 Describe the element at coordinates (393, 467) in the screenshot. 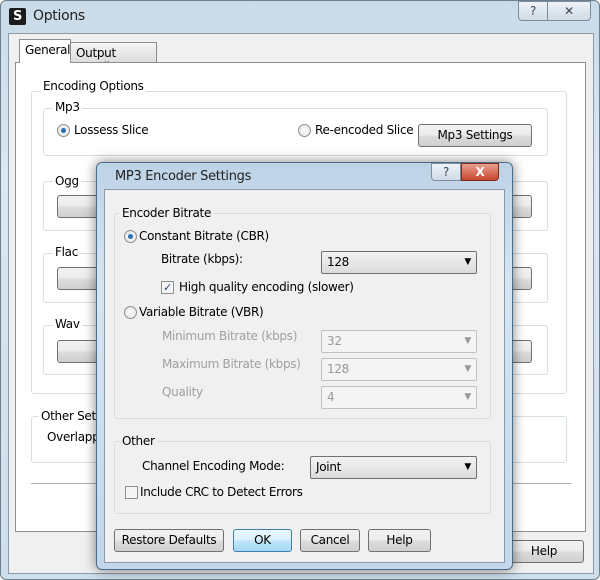

I see `channel-mode-select: Joint ▼` at that location.